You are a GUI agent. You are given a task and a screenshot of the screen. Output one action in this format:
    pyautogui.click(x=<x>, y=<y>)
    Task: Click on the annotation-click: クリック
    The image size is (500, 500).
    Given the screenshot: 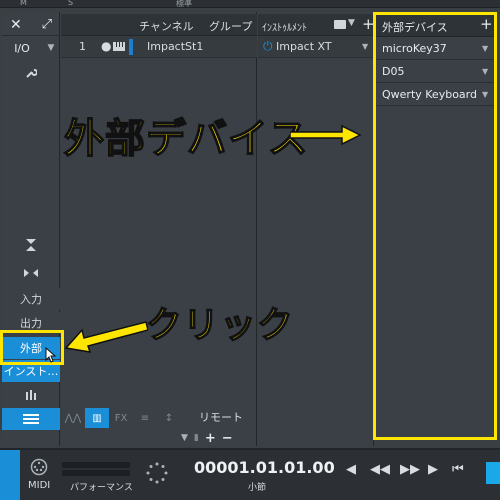 What is the action you would take?
    pyautogui.click(x=220, y=325)
    